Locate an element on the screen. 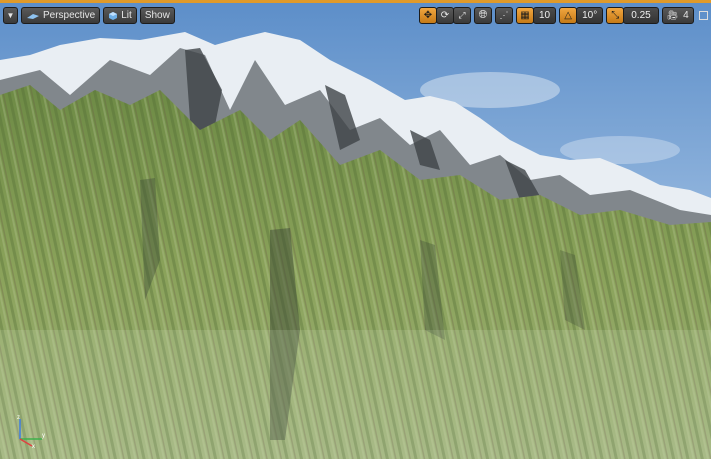  rotate-icon: ⟳ is located at coordinates (445, 15).